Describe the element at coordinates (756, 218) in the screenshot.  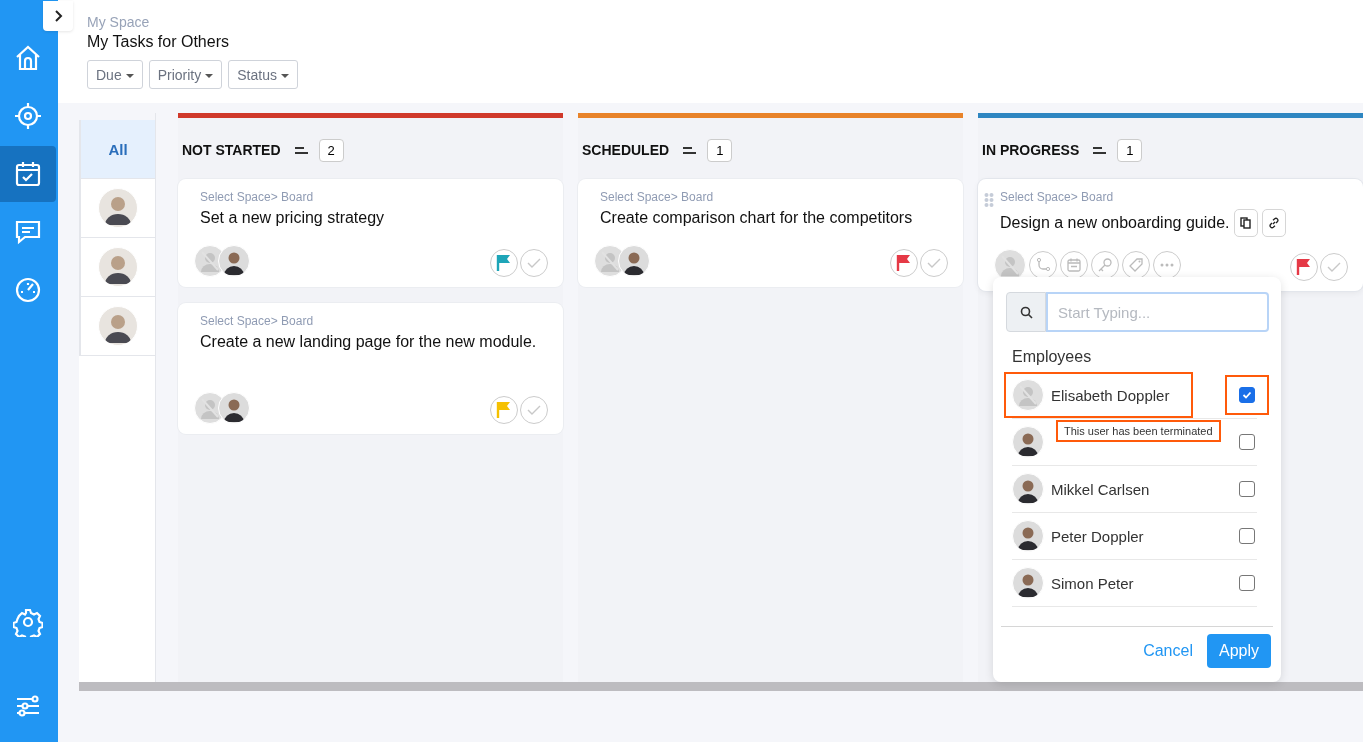
I see `task-title: Create comparison chart for the competitors` at that location.